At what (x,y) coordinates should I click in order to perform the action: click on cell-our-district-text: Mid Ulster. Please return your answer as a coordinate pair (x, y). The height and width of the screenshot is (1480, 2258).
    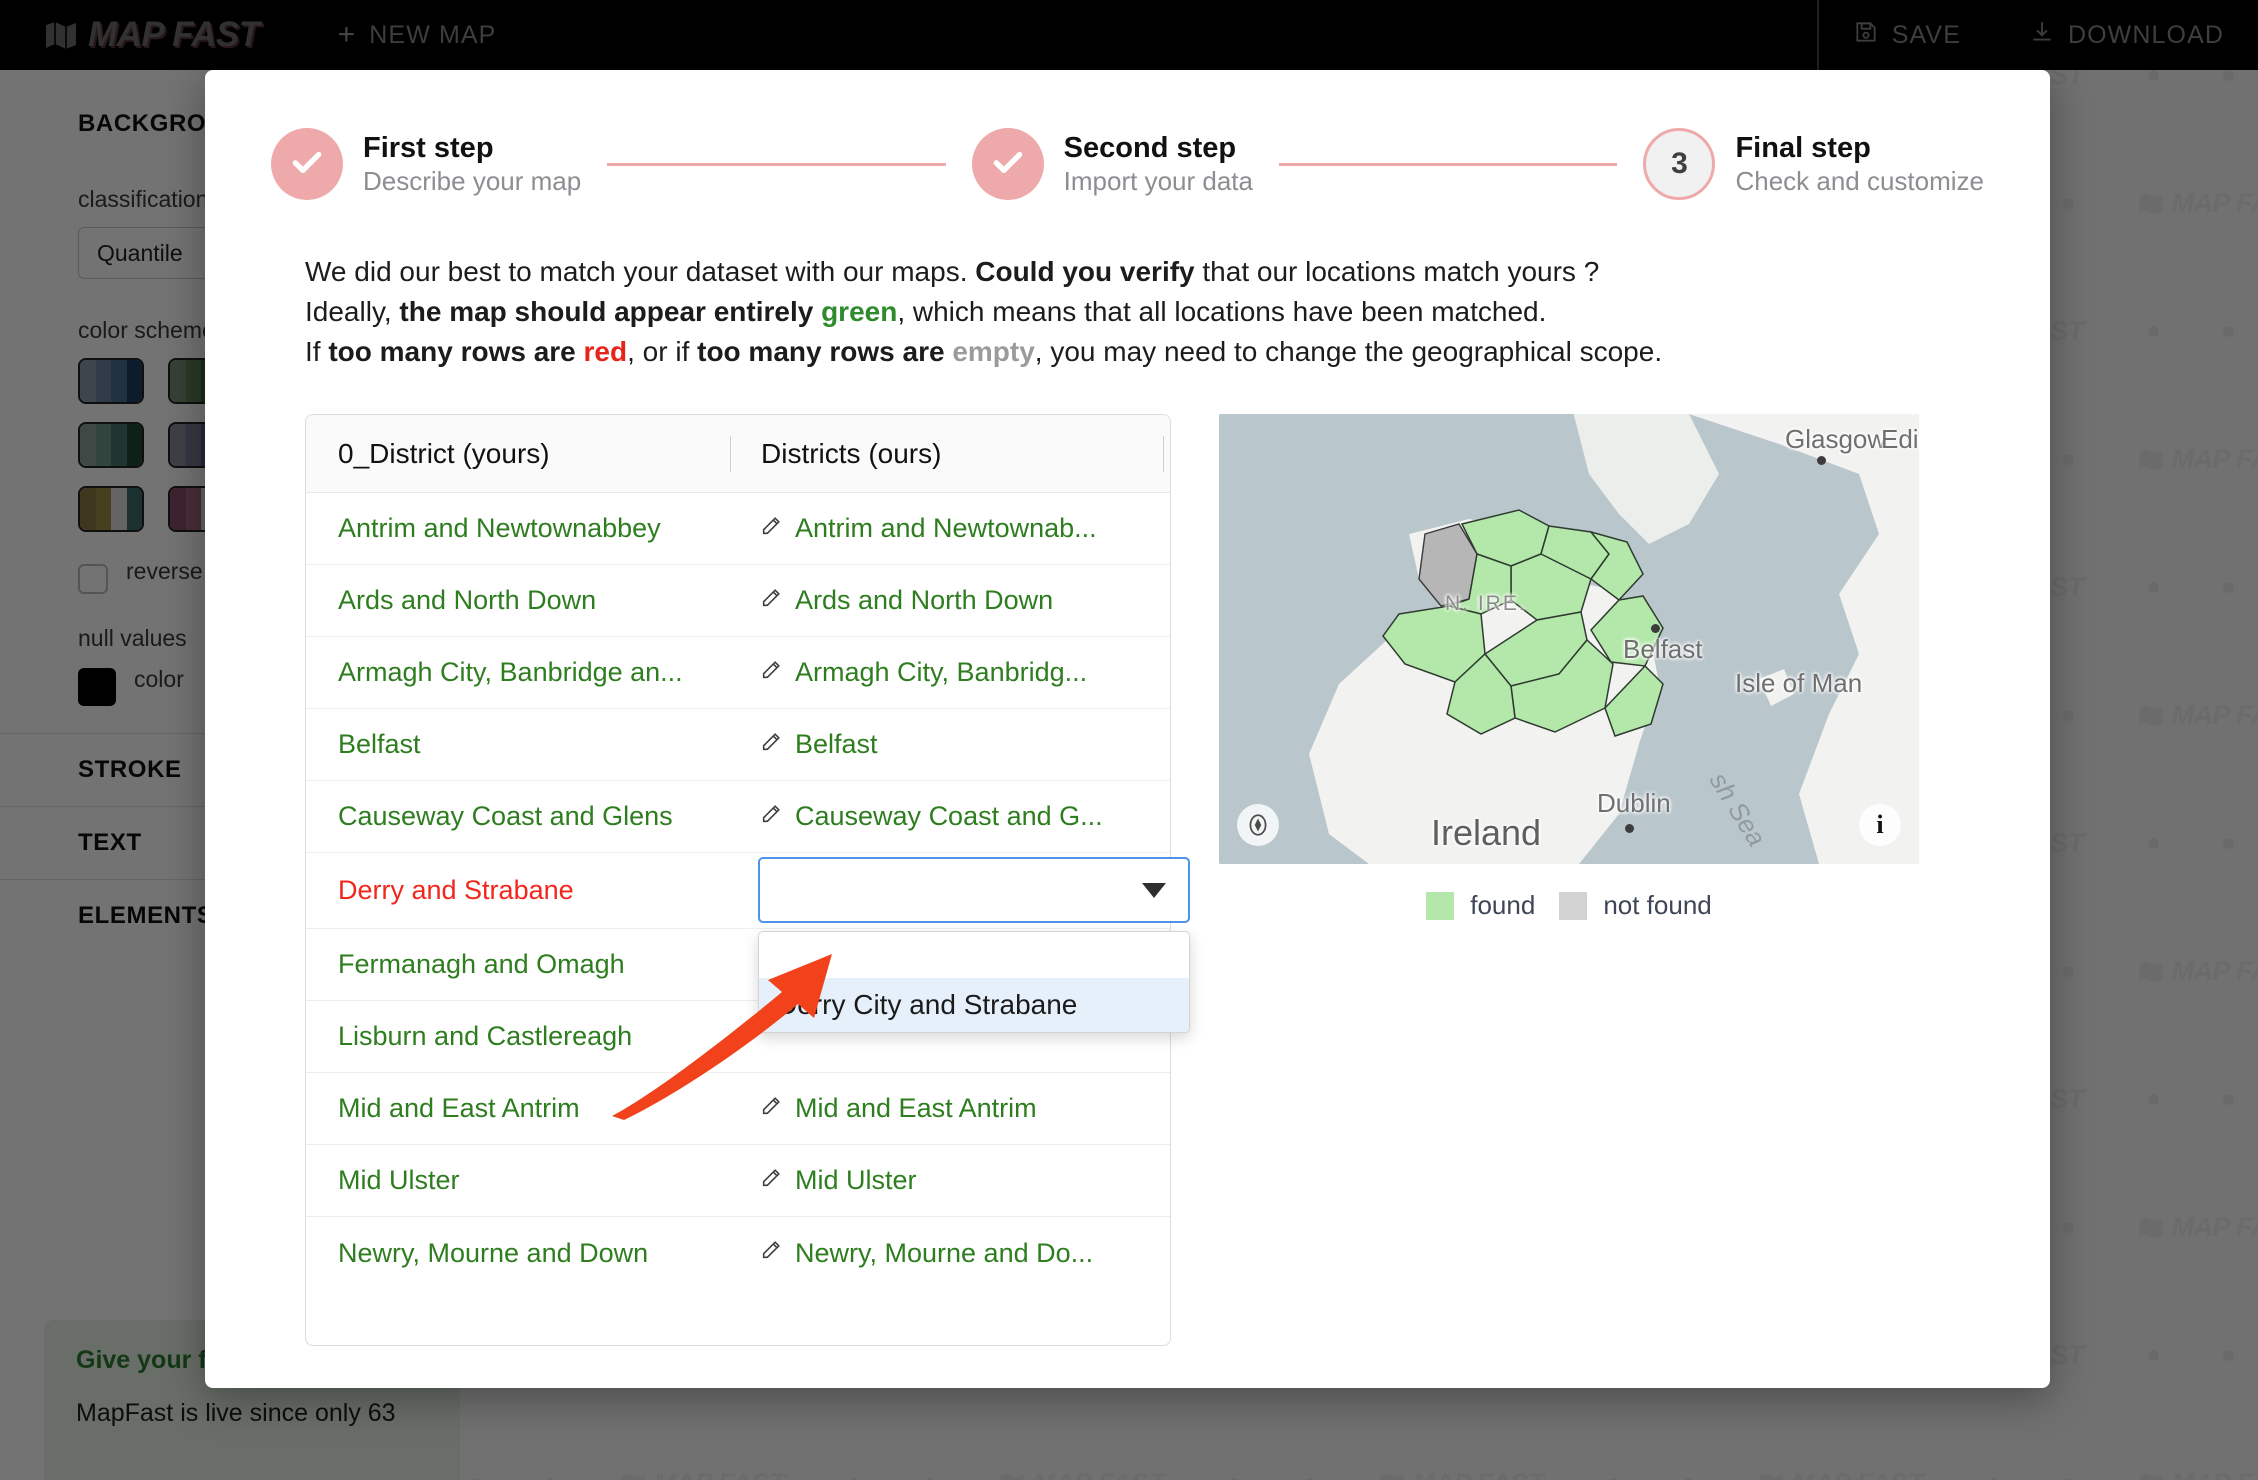
    Looking at the image, I should click on (856, 1180).